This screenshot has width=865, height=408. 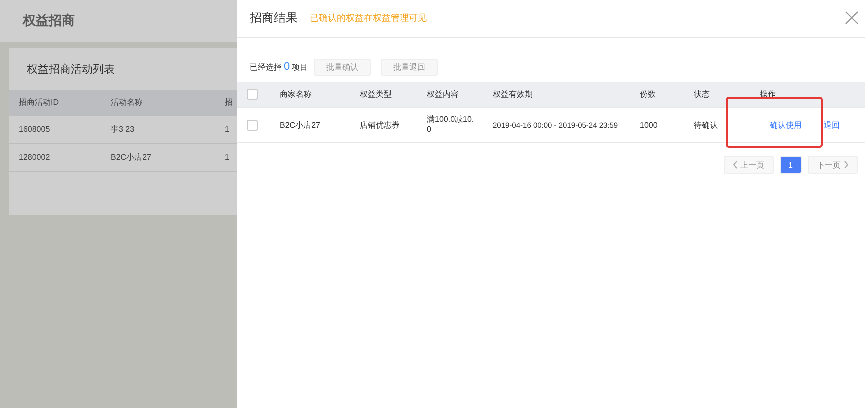 What do you see at coordinates (279, 67) in the screenshot?
I see `selection-count: 已经选择 0 项目` at bounding box center [279, 67].